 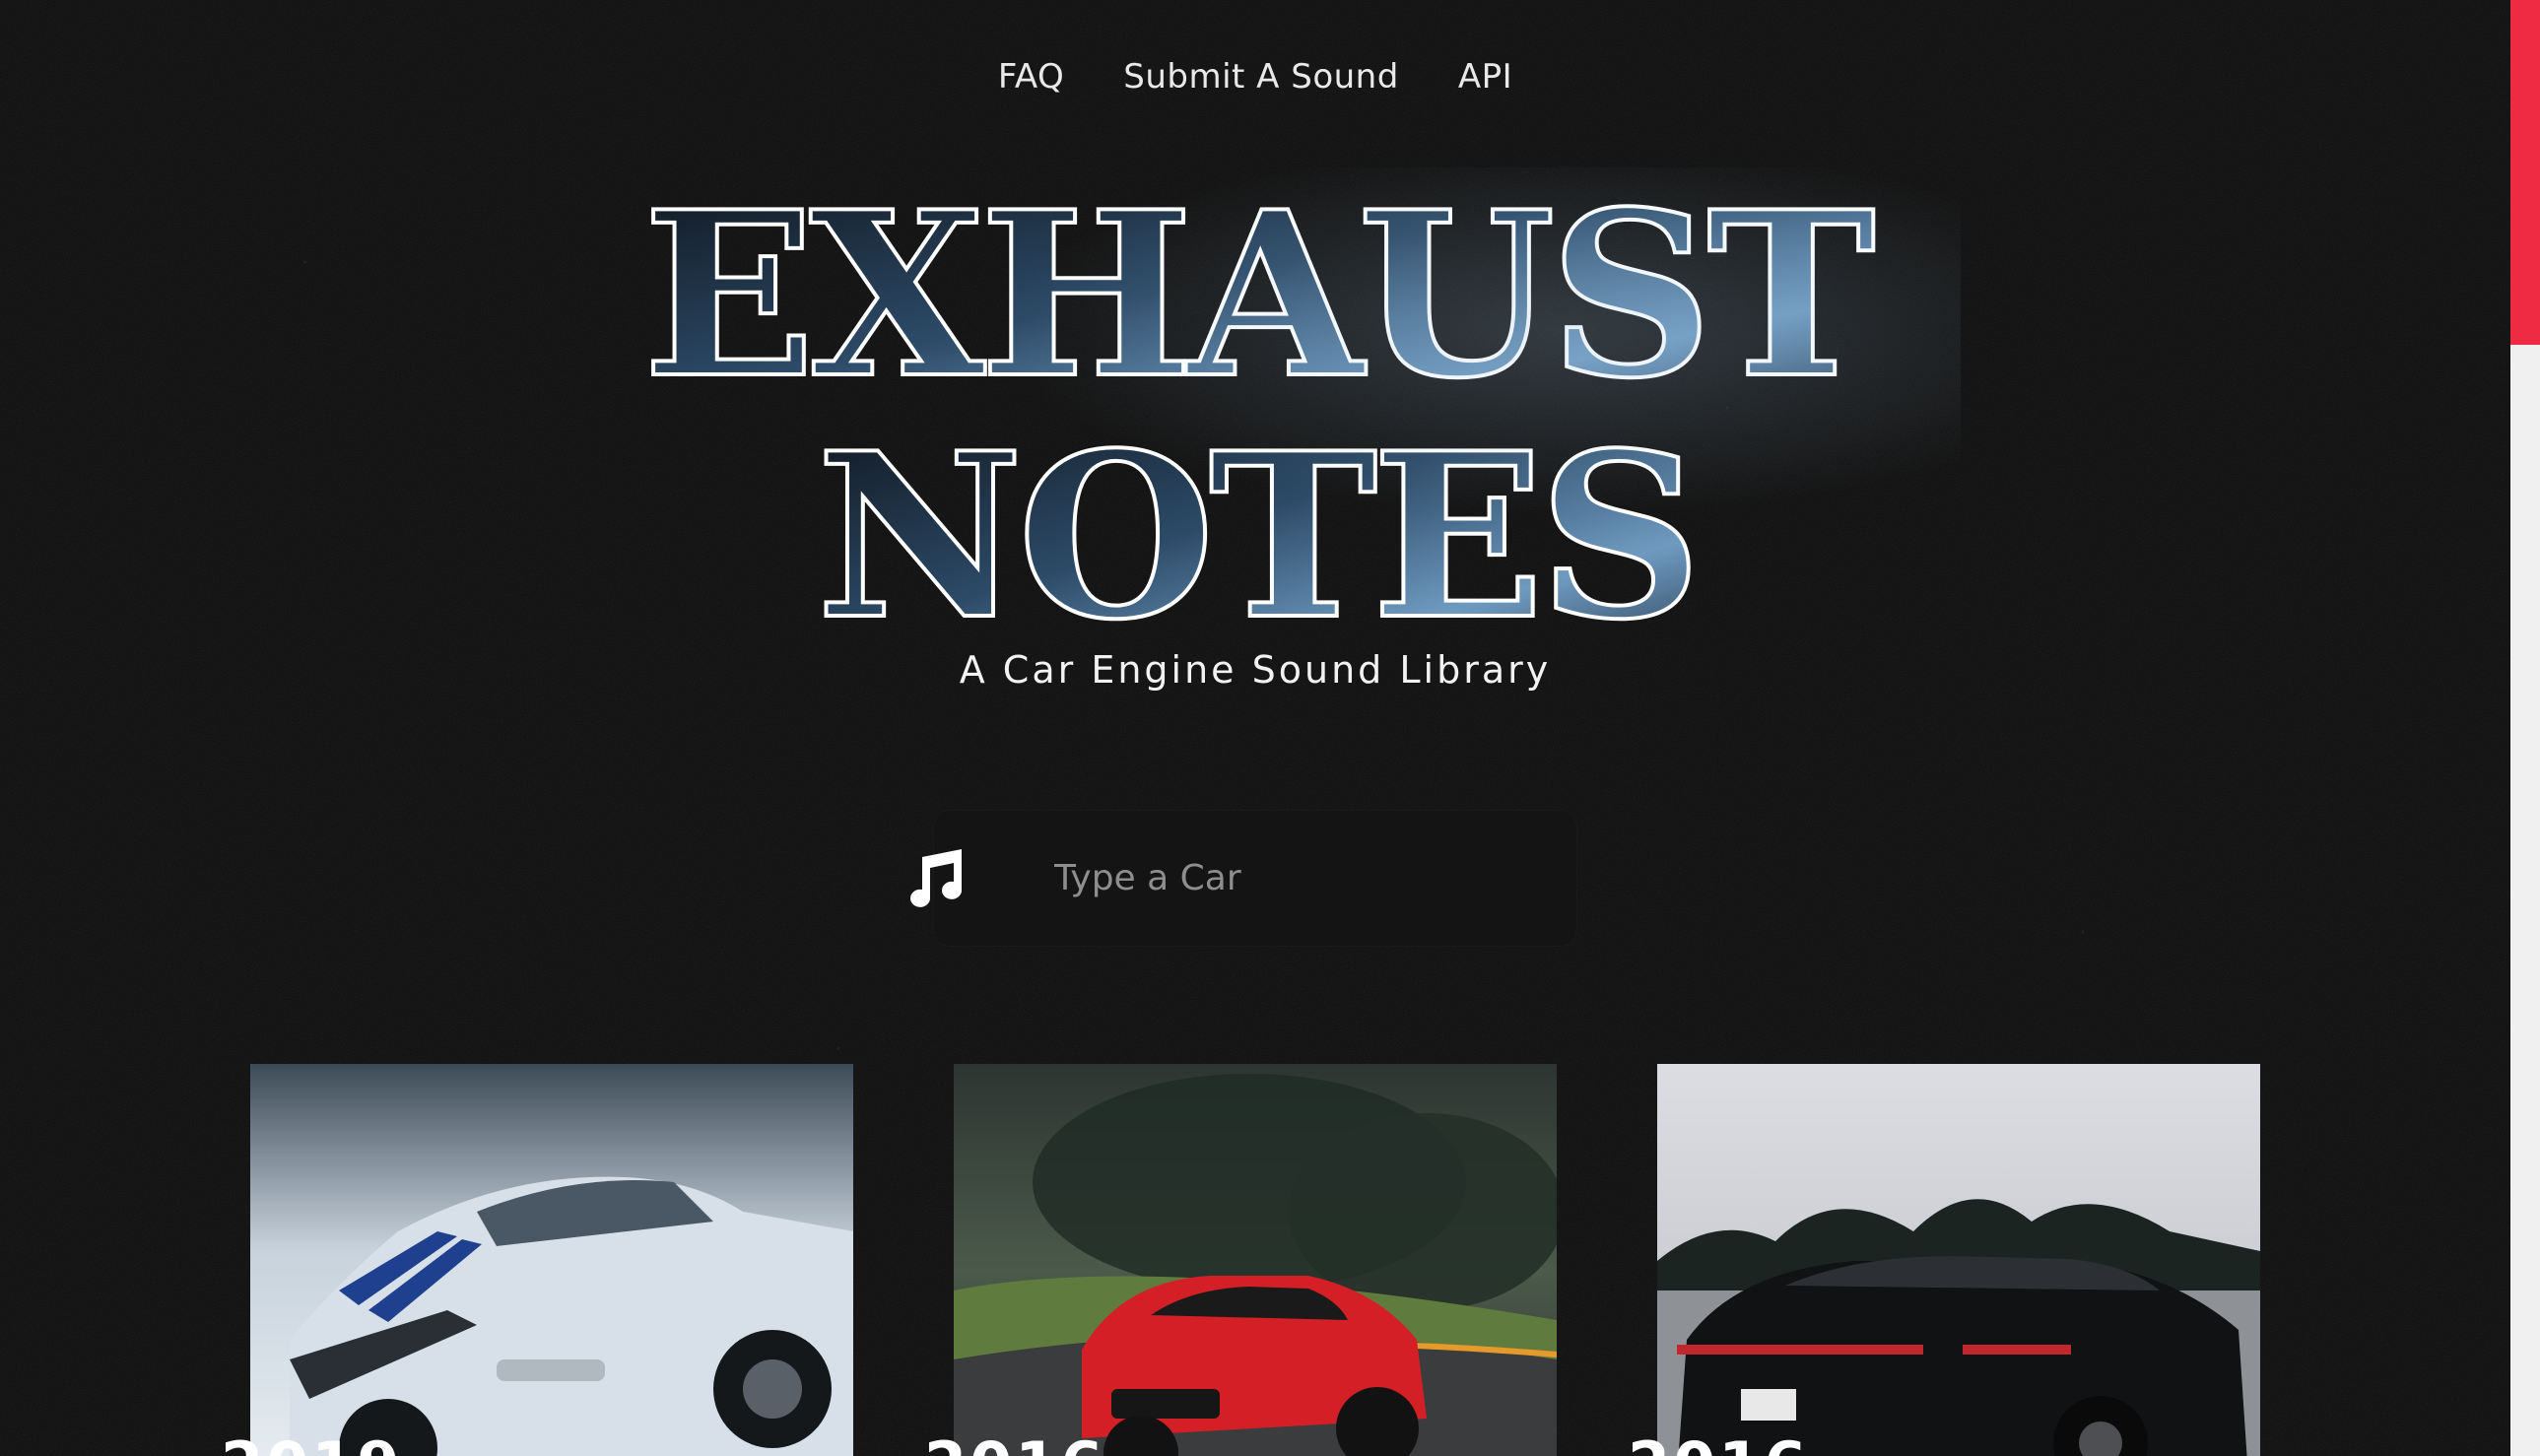 What do you see at coordinates (1031, 77) in the screenshot?
I see `nav-faq-link: FAQ` at bounding box center [1031, 77].